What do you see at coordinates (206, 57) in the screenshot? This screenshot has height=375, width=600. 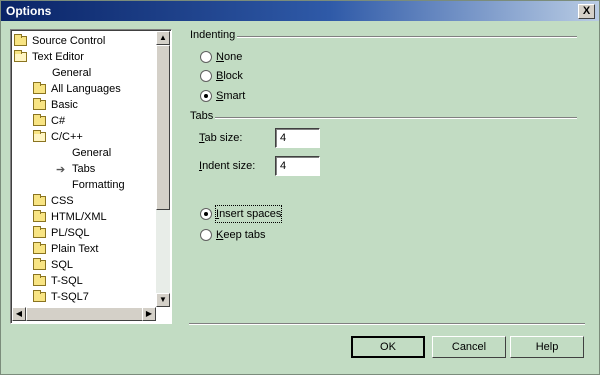 I see `indent-none-radio` at bounding box center [206, 57].